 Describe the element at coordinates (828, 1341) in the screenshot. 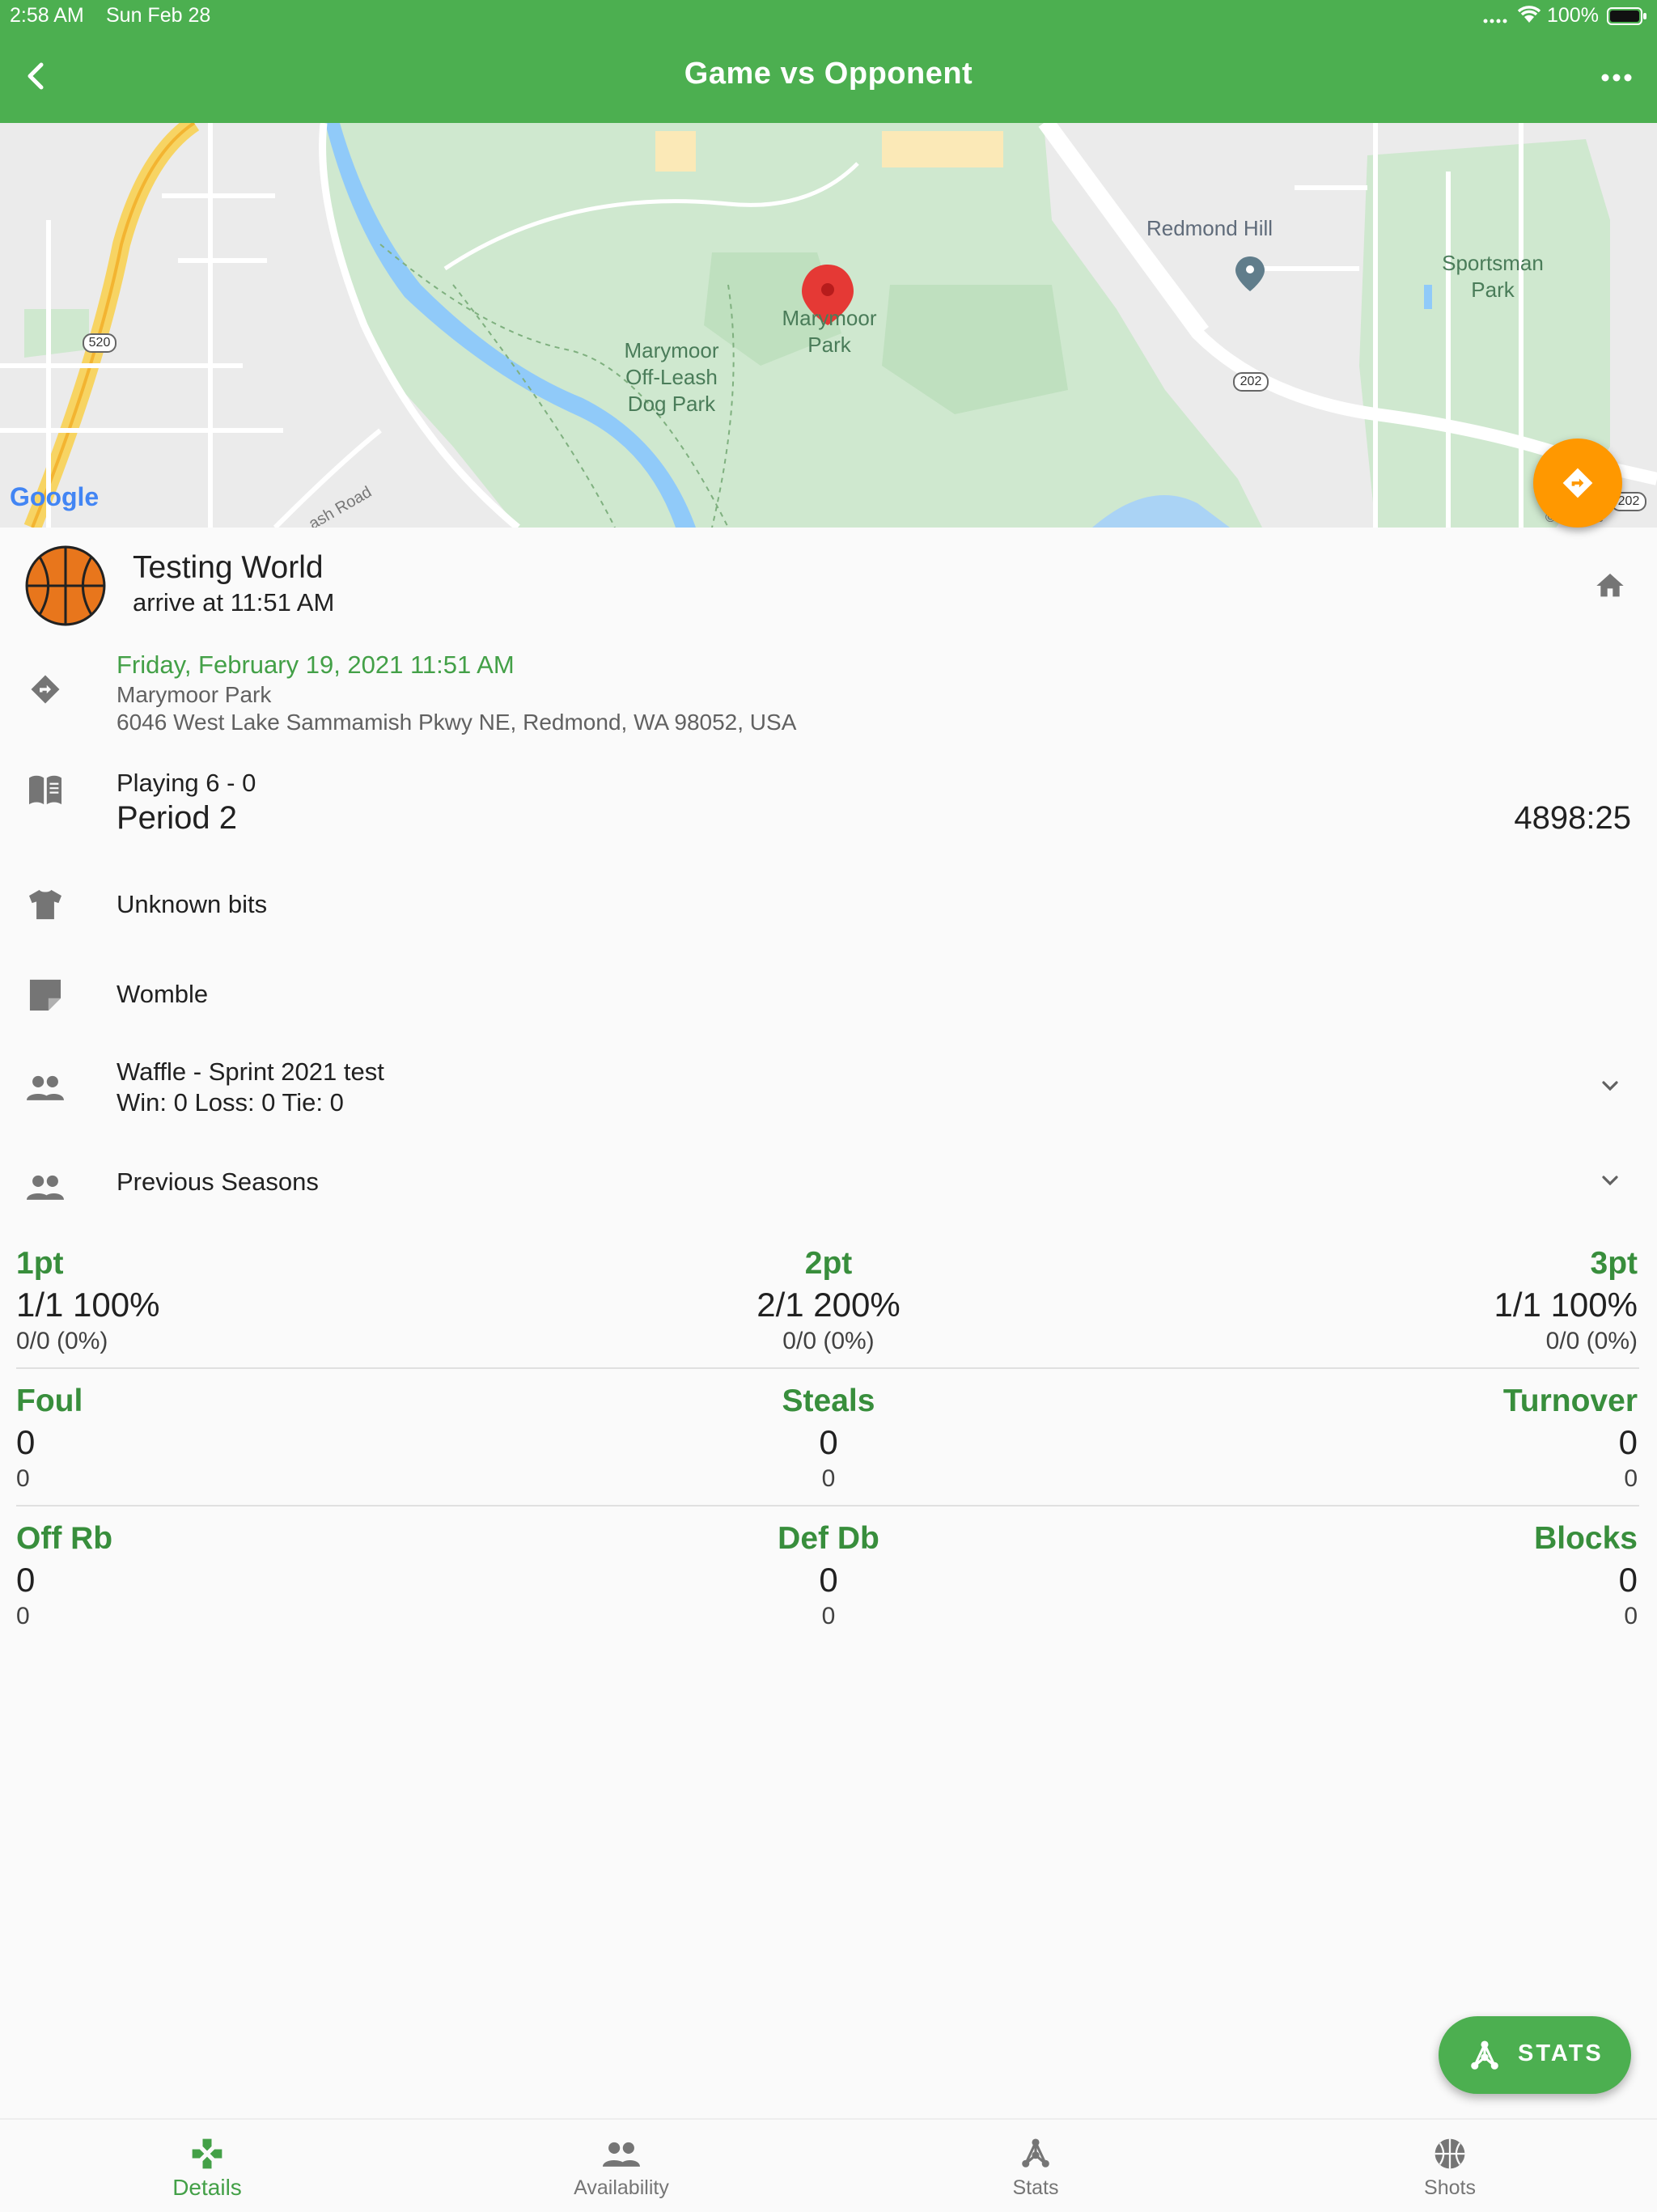

I see `stat-2pt-sub: 0/0 (0%)` at that location.